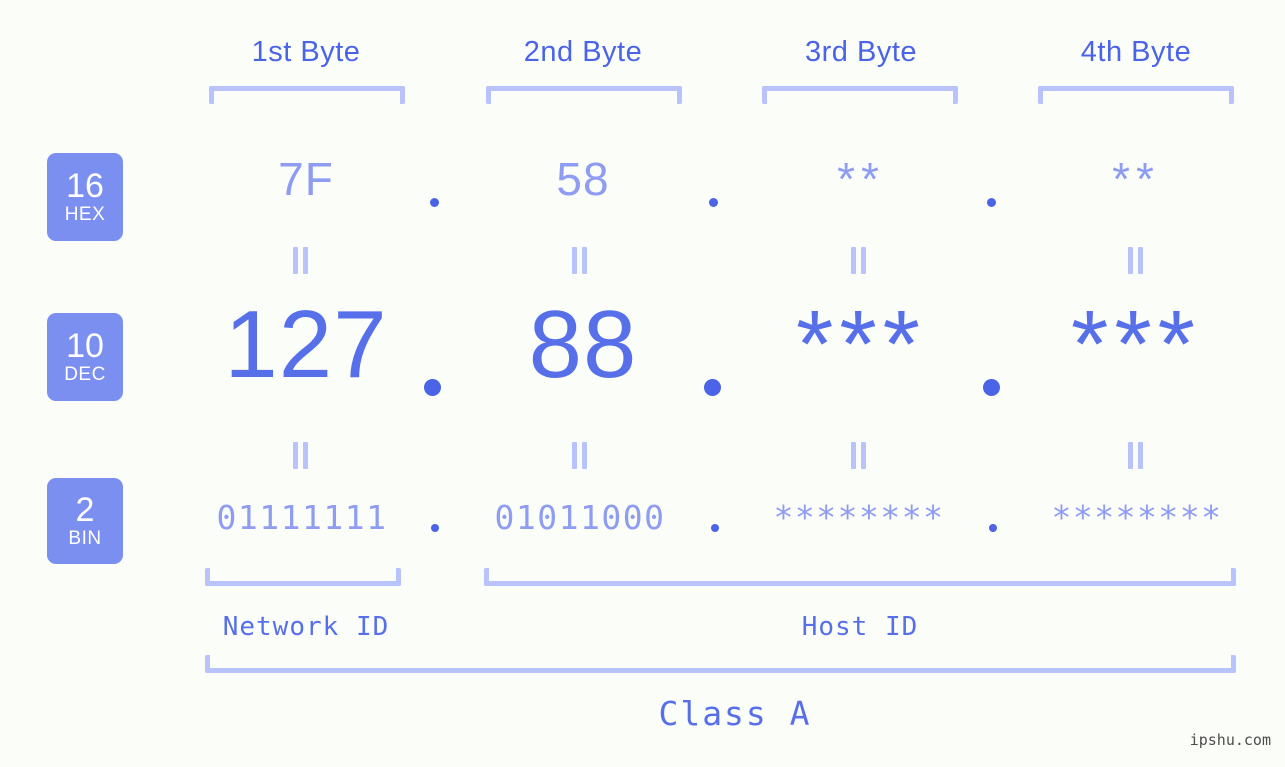  What do you see at coordinates (859, 517) in the screenshot?
I see `bin-byte-3: ********` at bounding box center [859, 517].